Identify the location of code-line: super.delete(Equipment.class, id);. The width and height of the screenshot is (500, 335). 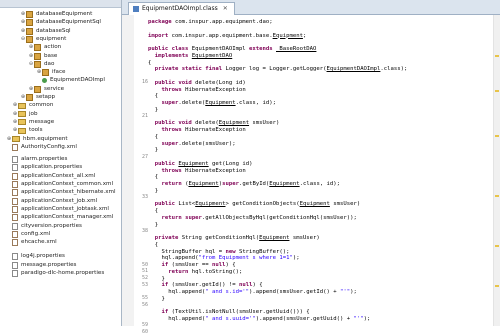
(219, 103).